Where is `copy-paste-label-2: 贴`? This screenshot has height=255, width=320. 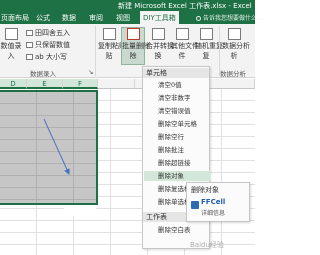 copy-paste-label-2: 贴 is located at coordinates (109, 56).